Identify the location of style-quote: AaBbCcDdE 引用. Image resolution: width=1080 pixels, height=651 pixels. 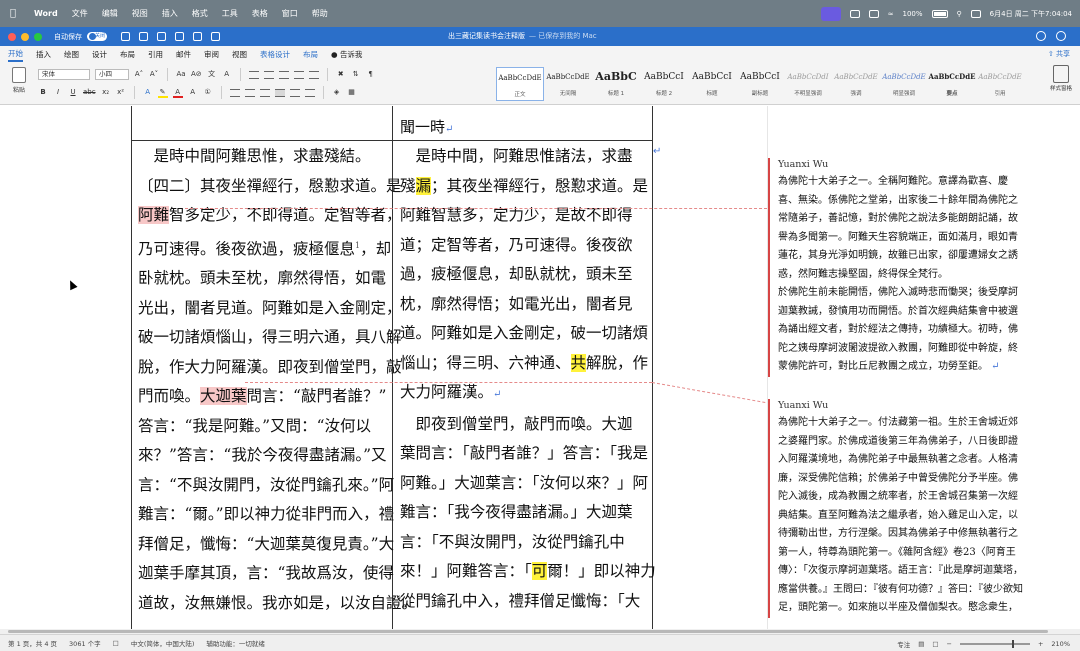
(1000, 84).